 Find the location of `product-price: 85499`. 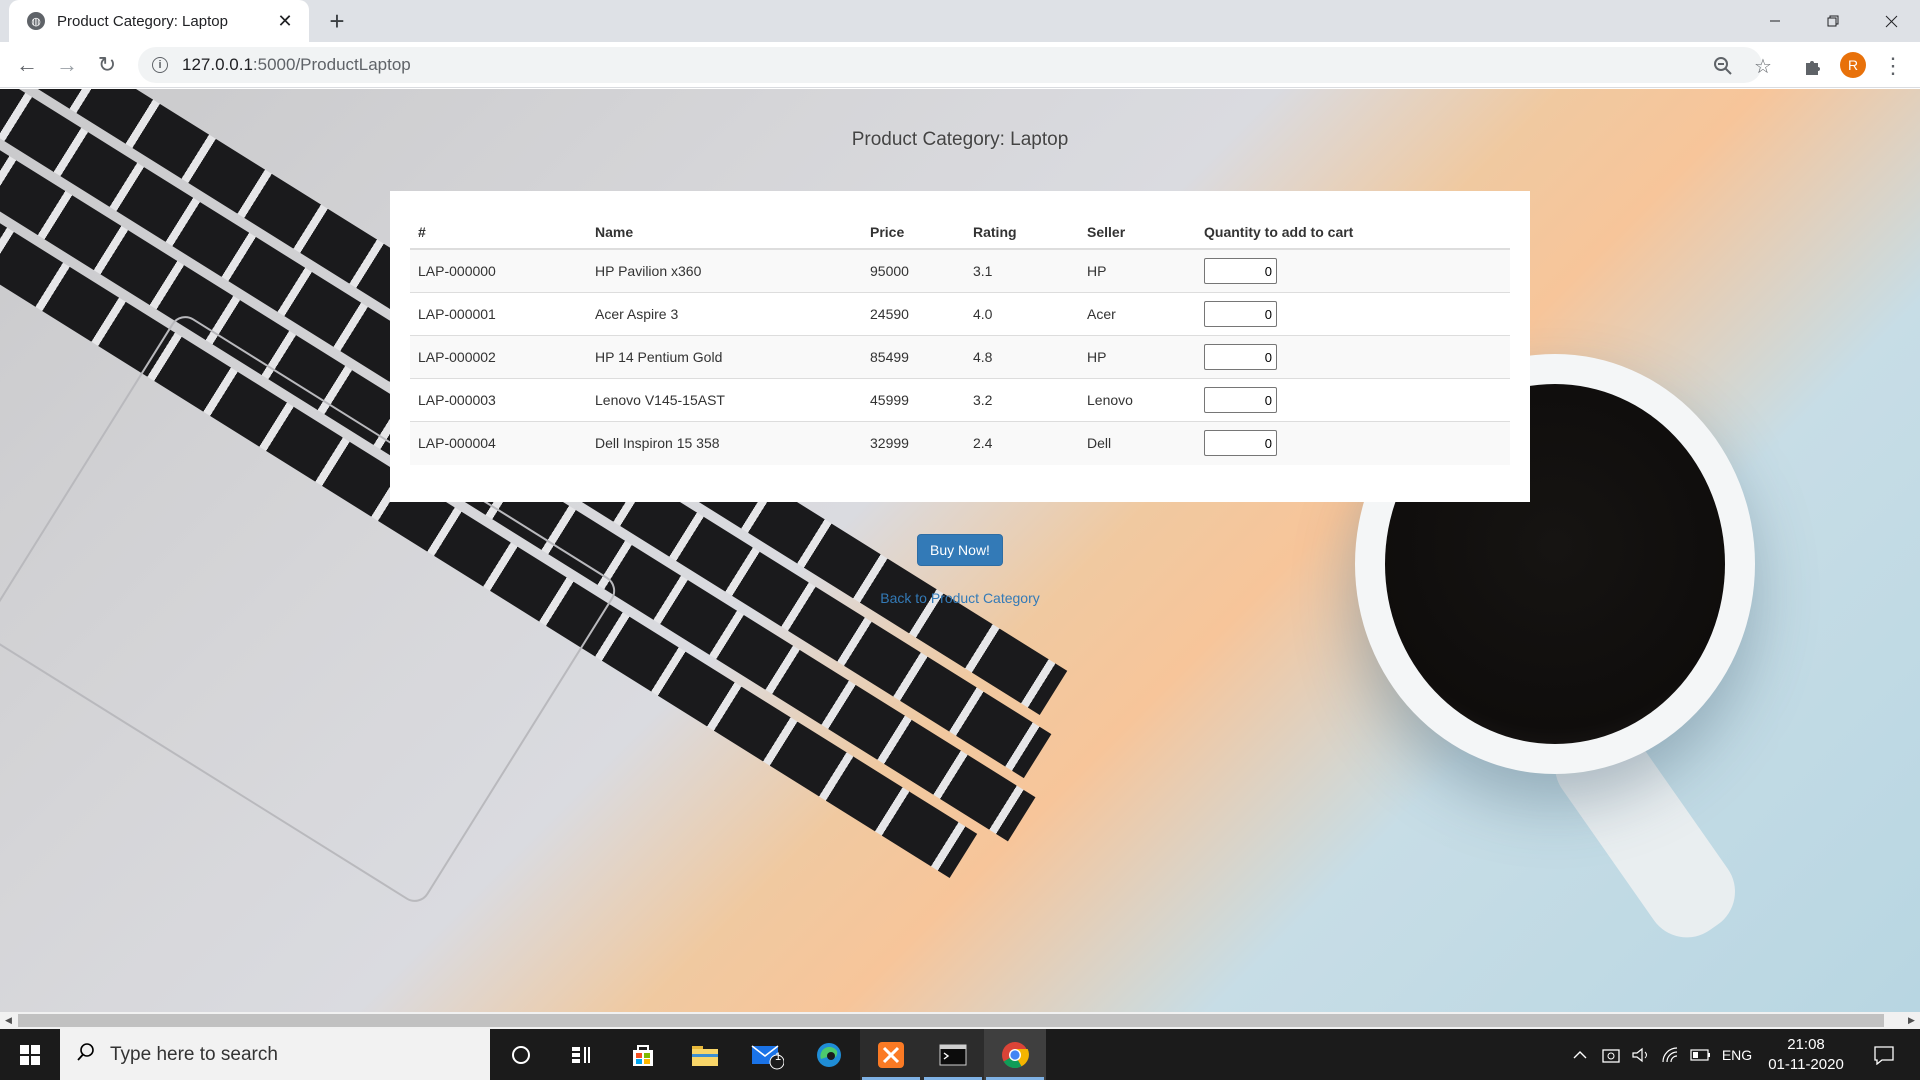

product-price: 85499 is located at coordinates (913, 357).